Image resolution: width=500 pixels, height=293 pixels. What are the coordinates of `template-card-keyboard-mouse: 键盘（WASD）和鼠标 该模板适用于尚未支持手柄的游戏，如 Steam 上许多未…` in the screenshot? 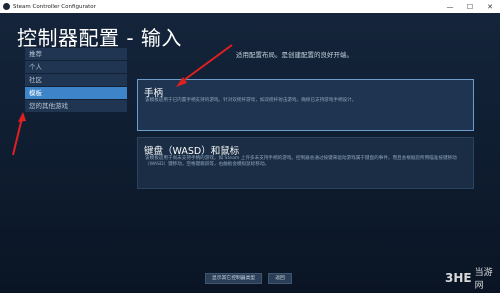 It's located at (305, 163).